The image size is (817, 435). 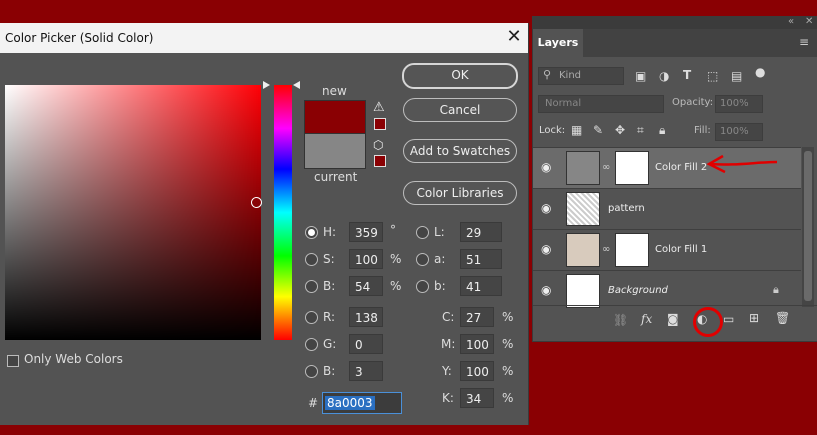 What do you see at coordinates (477, 344) in the screenshot?
I see `m-field: 100` at bounding box center [477, 344].